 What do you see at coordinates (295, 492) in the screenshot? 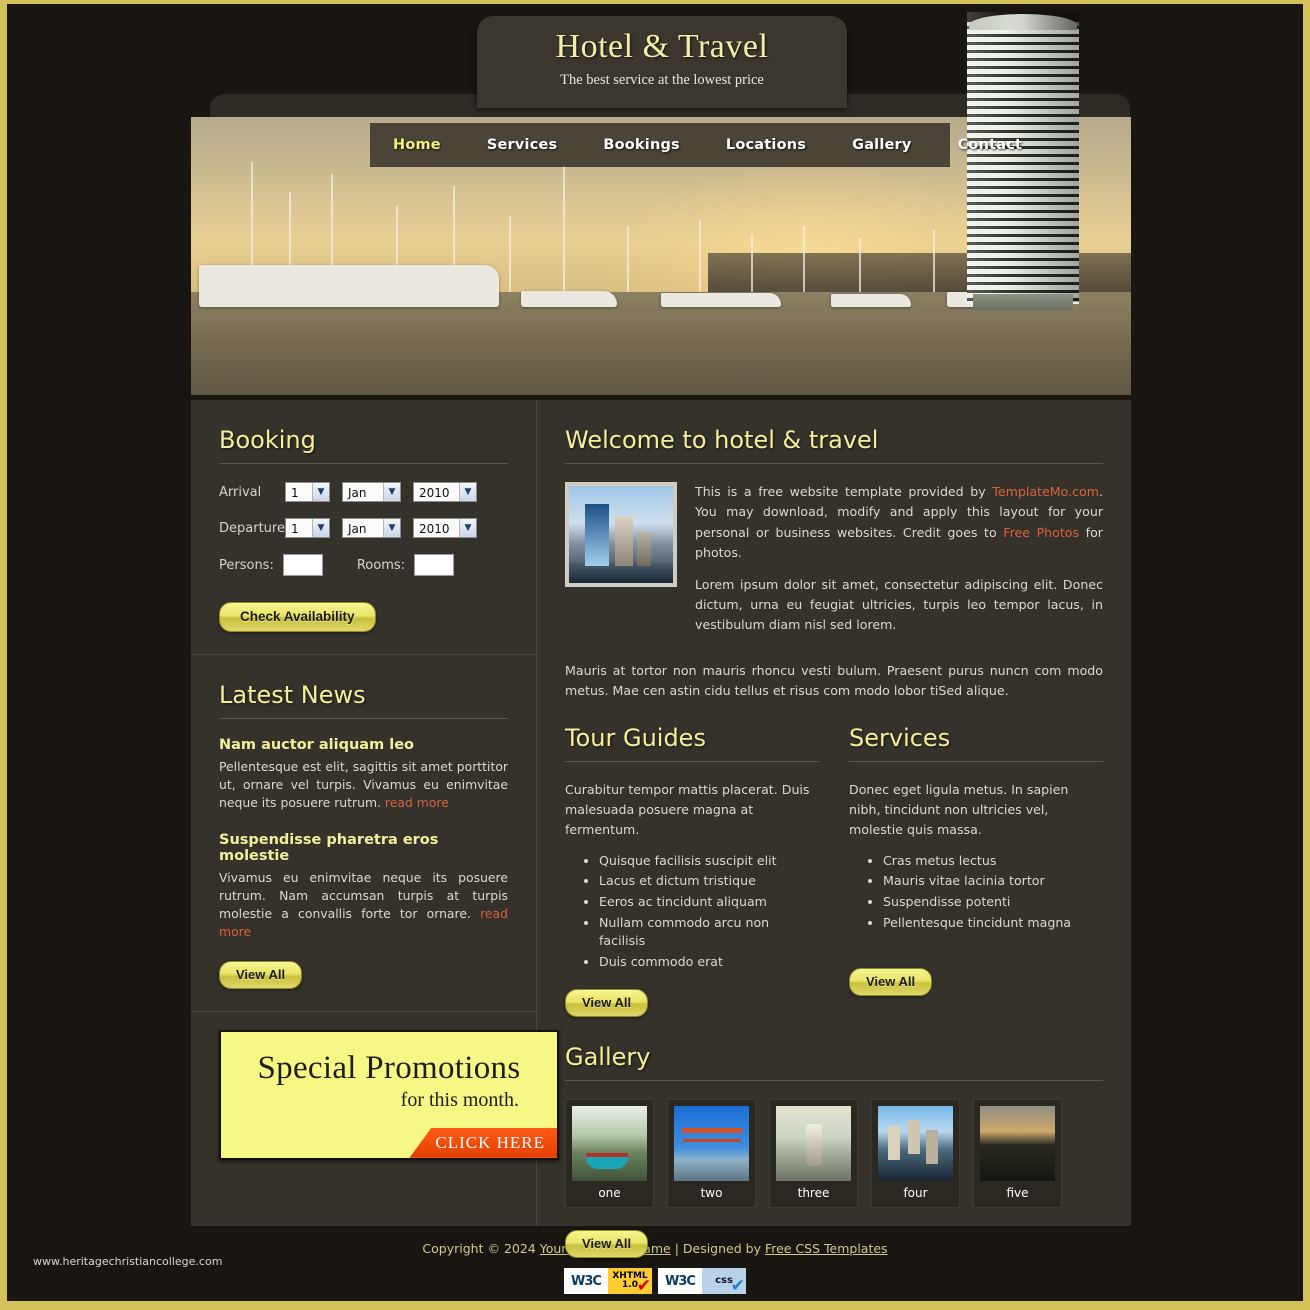
I see `arrival-day-value: 1` at bounding box center [295, 492].